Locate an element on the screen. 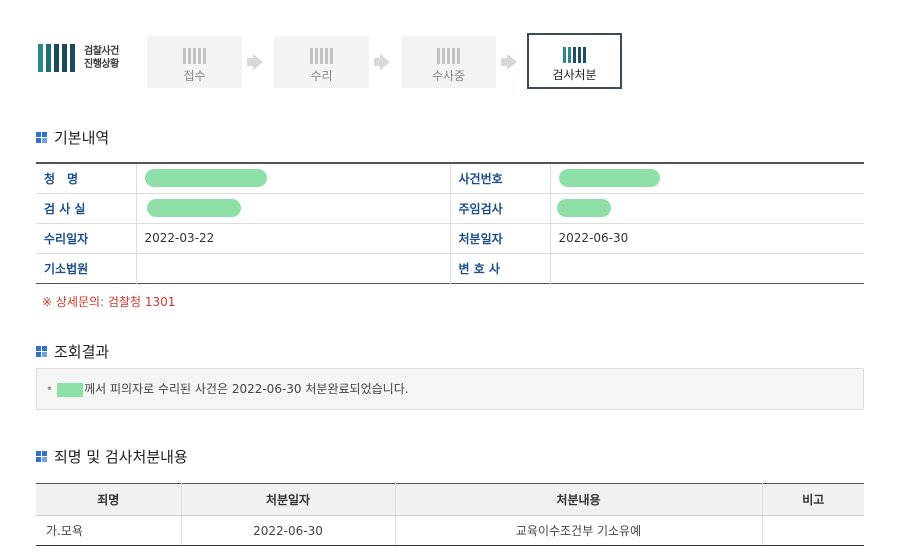 This screenshot has height=553, width=905. section-title-crime: 죄명 및 검사처분내용 is located at coordinates (112, 456).